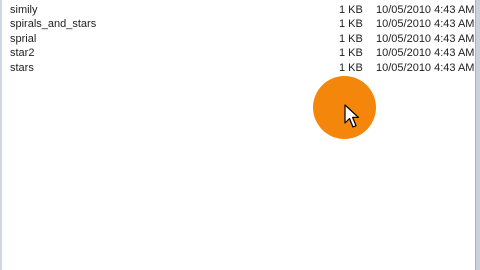  I want to click on file-name: simily, so click(24, 10).